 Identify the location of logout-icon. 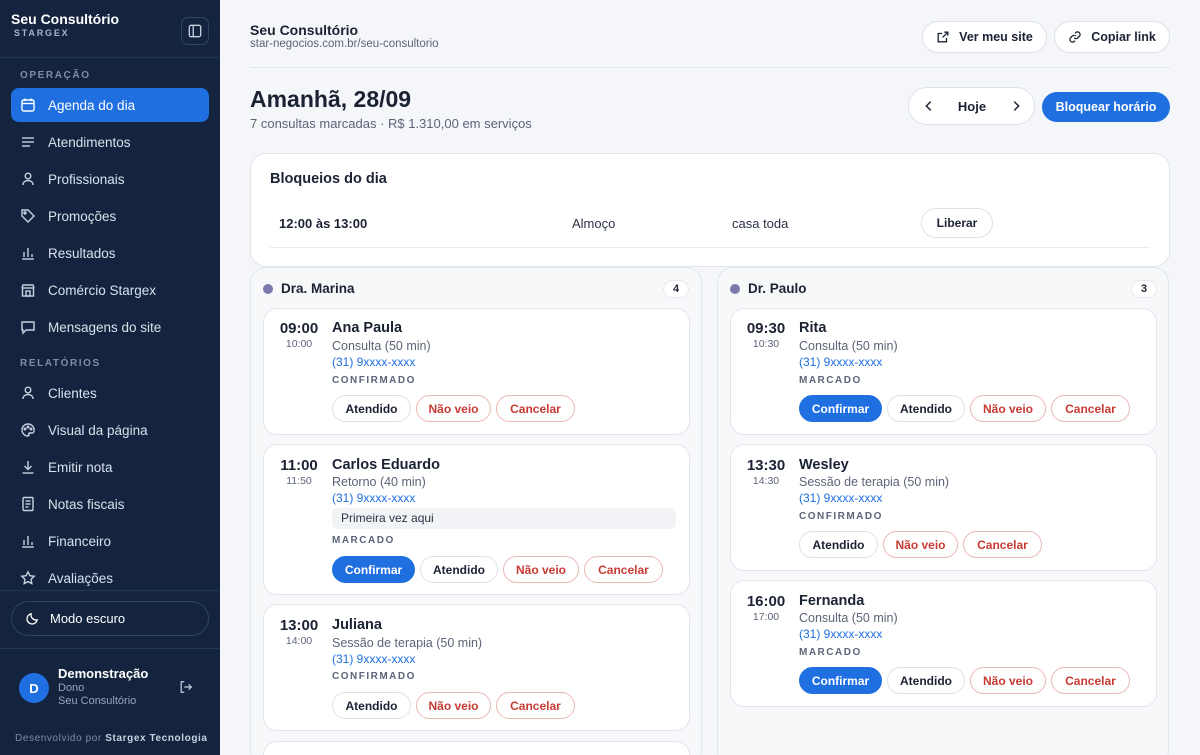
(186, 687).